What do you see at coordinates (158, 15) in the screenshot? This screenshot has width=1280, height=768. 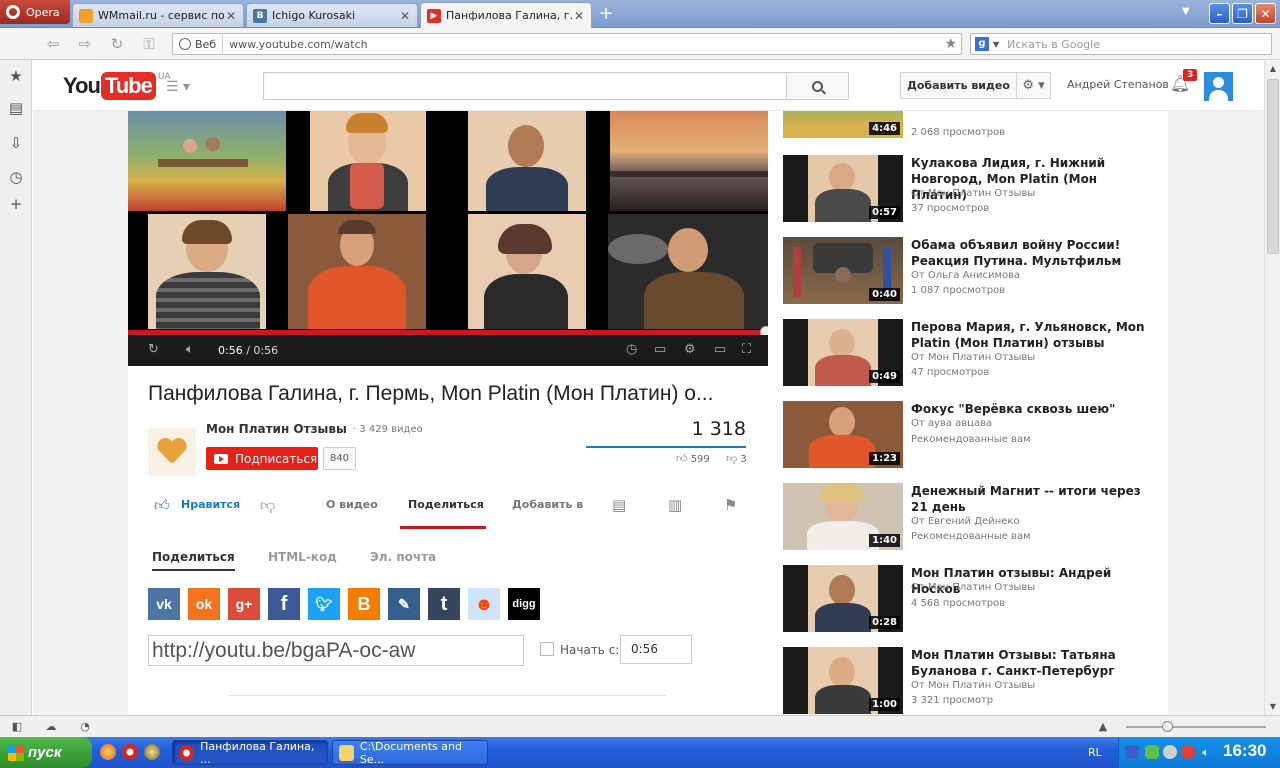 I see `browser-tab-wmmail: WMmail.ru - сервис поч... ✕` at bounding box center [158, 15].